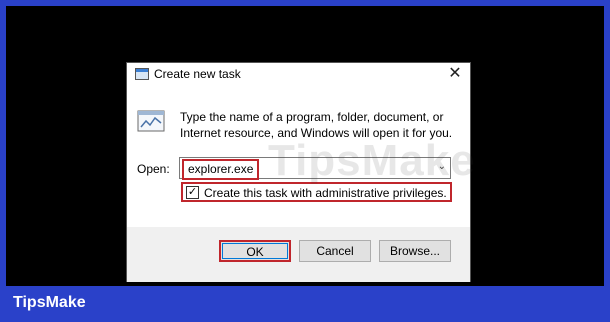 Image resolution: width=610 pixels, height=322 pixels. Describe the element at coordinates (255, 251) in the screenshot. I see `ok-button: OK` at that location.